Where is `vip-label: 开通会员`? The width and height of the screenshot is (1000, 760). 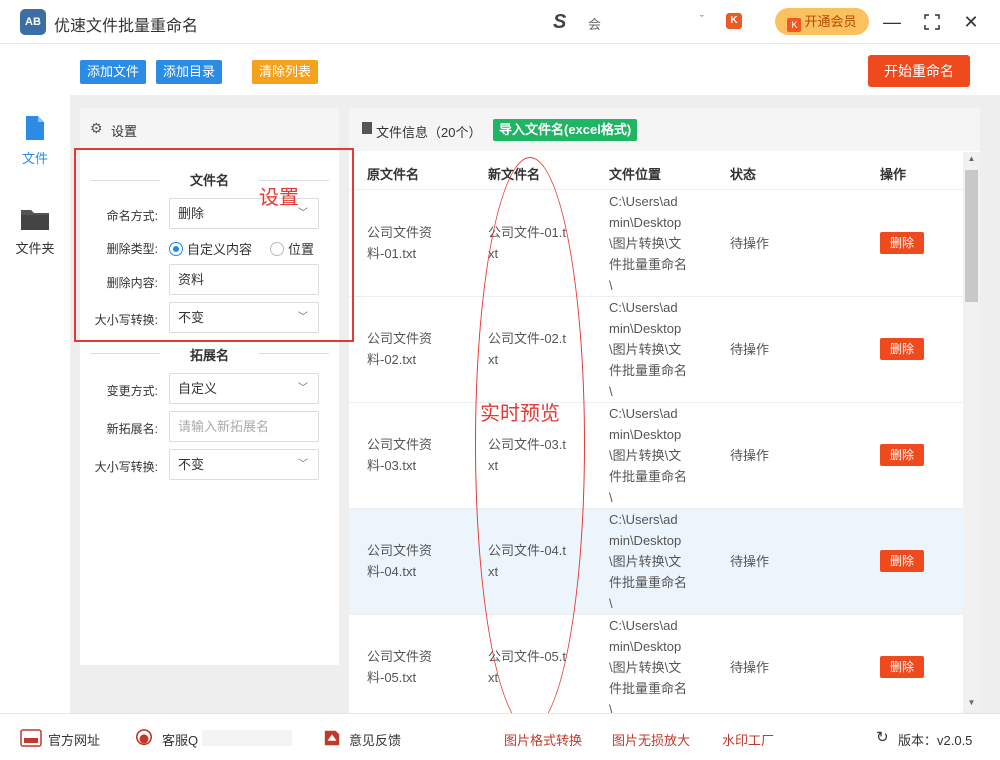 vip-label: 开通会员 is located at coordinates (830, 21).